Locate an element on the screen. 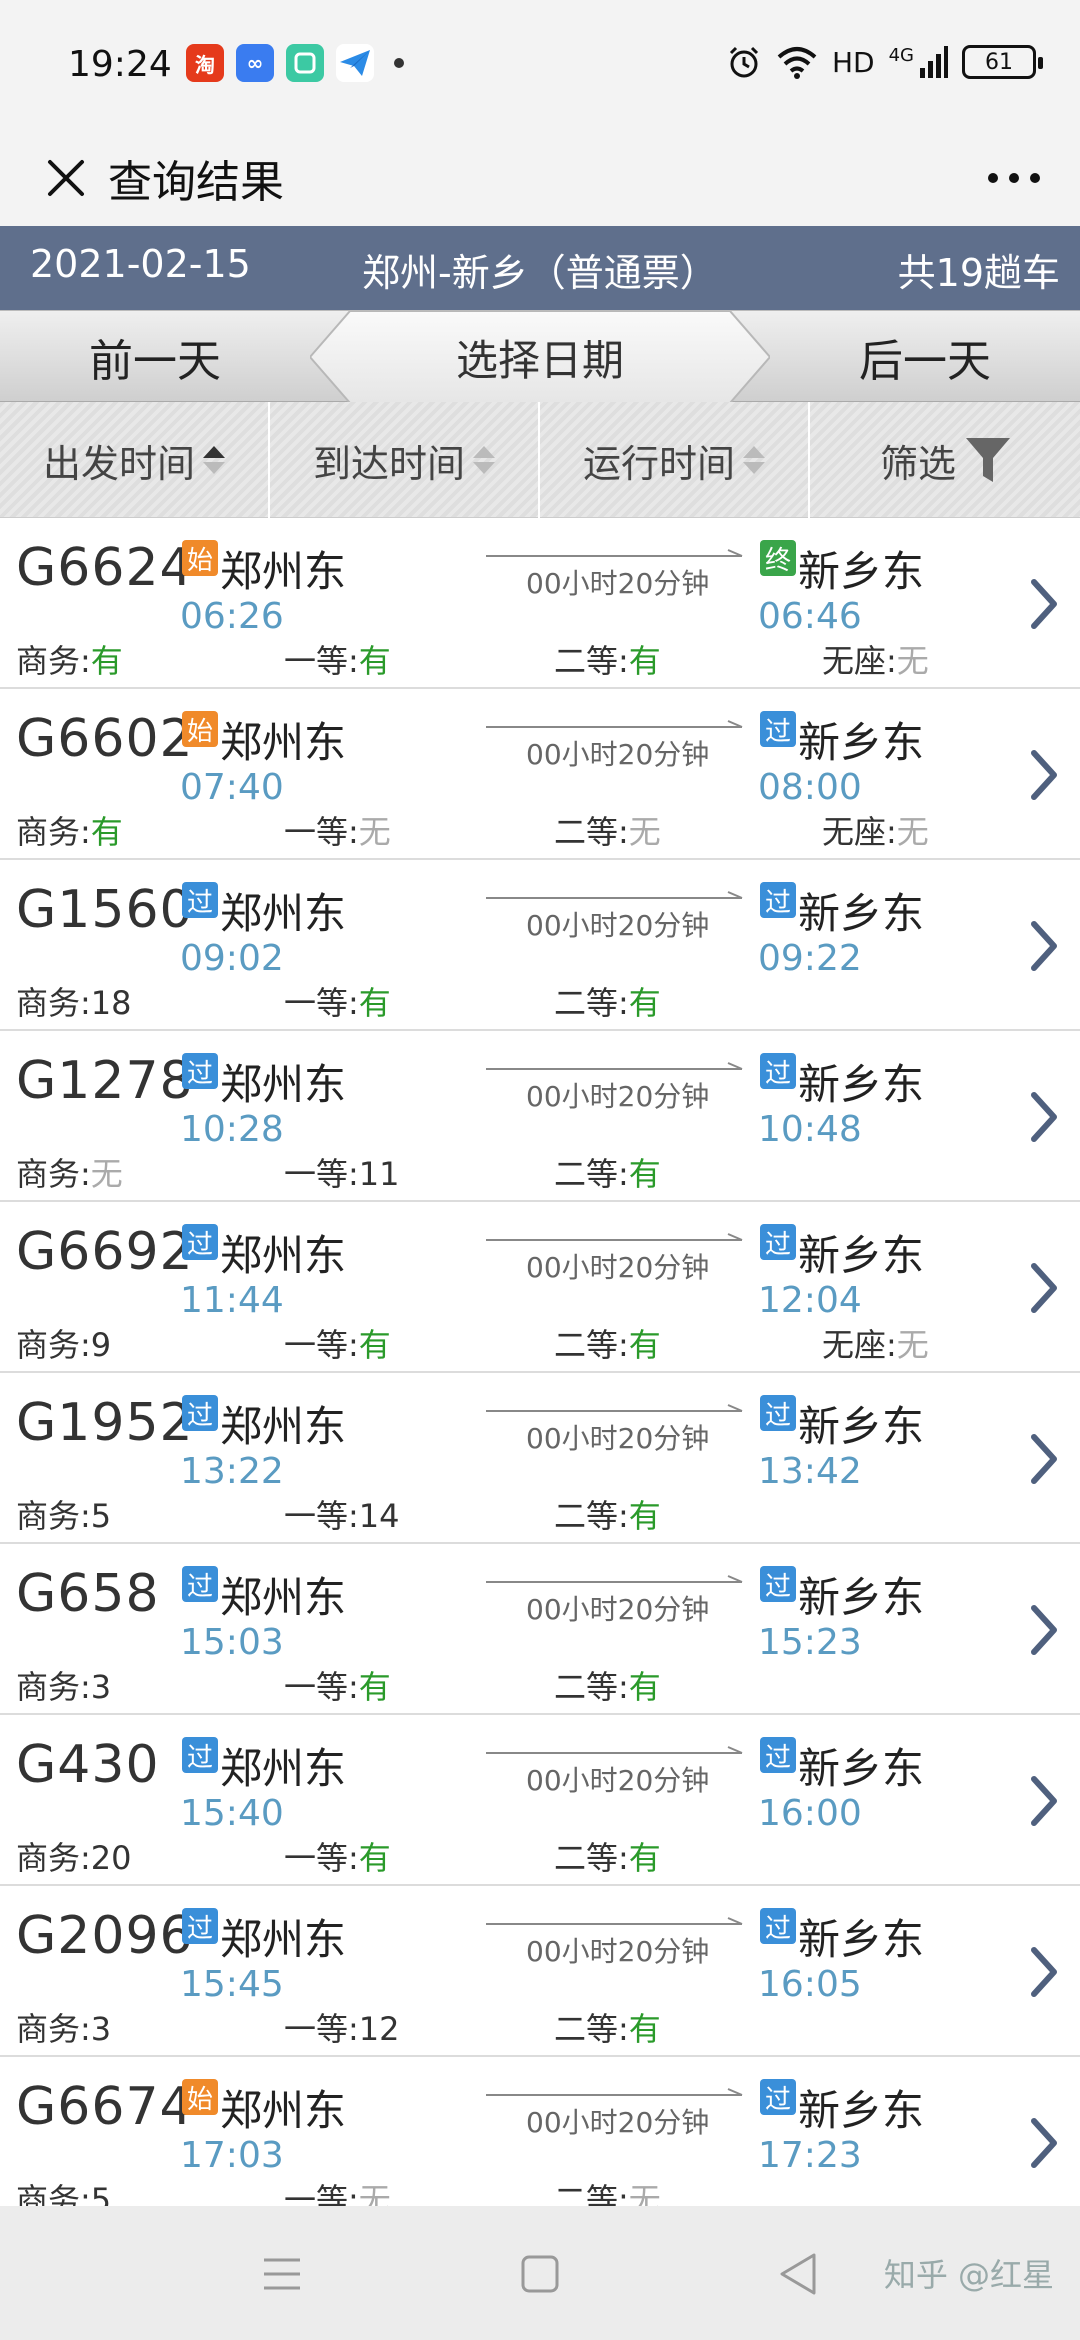 The height and width of the screenshot is (2340, 1080). depart-time: 13:22 is located at coordinates (232, 1471).